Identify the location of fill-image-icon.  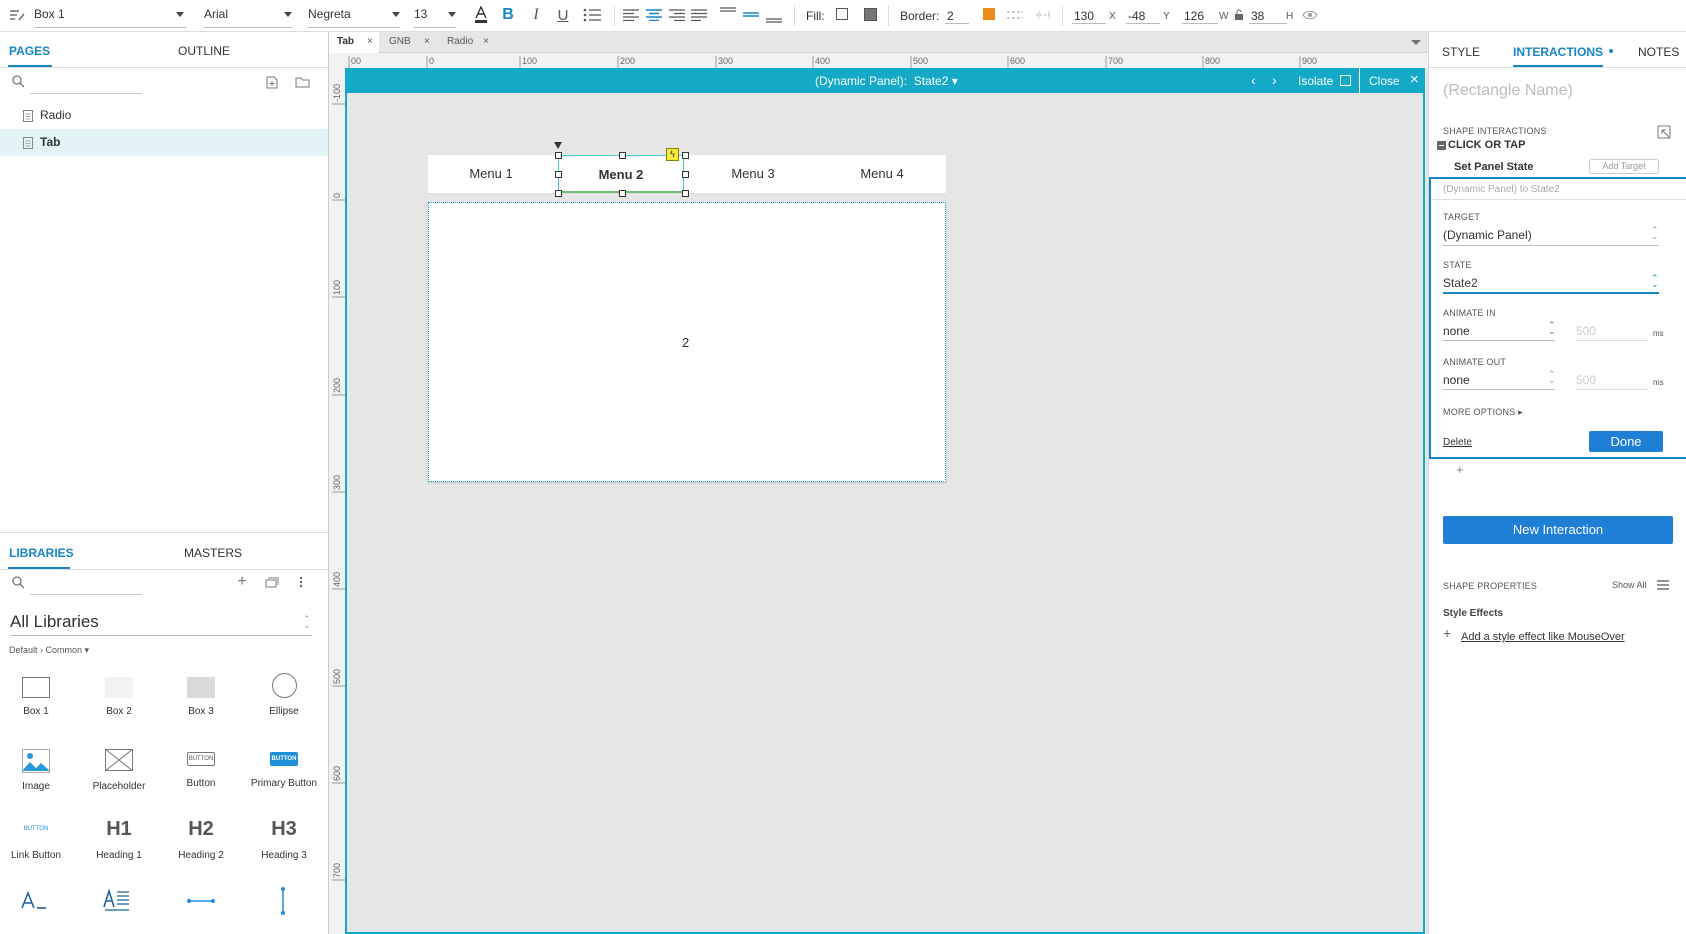
(870, 14).